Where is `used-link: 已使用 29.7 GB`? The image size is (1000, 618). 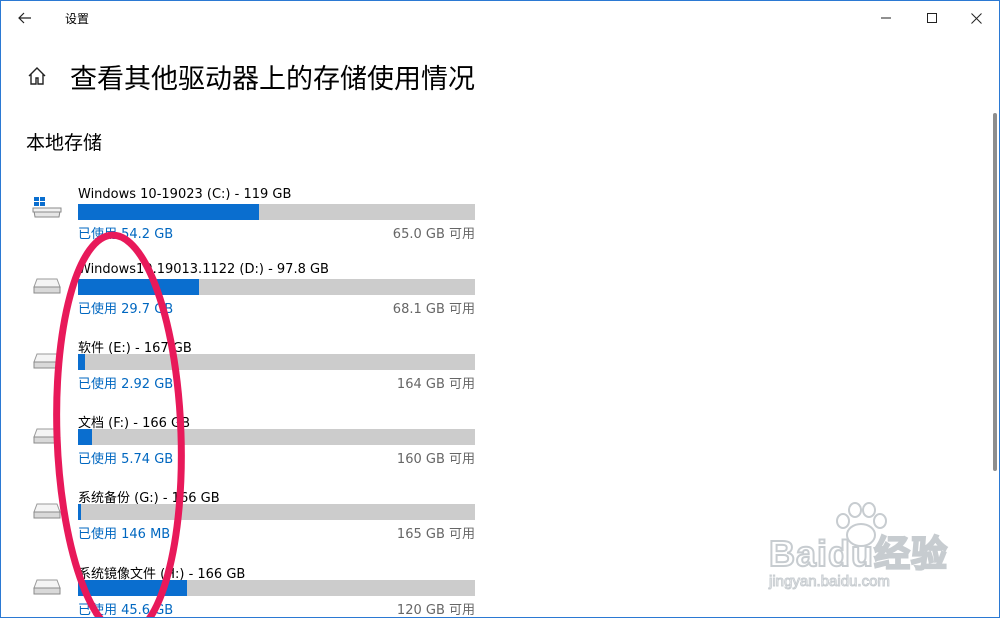 used-link: 已使用 29.7 GB is located at coordinates (125, 307).